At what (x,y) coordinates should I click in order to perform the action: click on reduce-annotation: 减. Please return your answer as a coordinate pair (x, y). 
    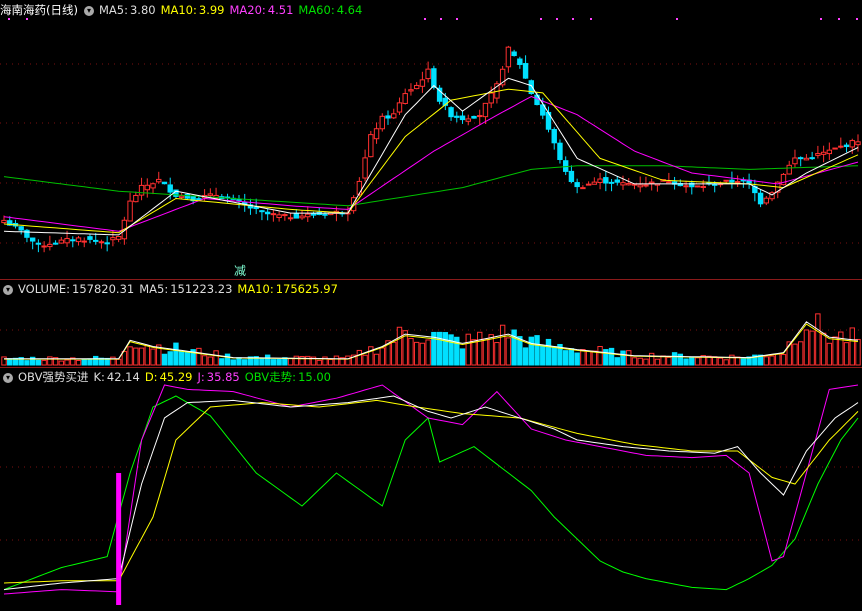
    Looking at the image, I should click on (240, 271).